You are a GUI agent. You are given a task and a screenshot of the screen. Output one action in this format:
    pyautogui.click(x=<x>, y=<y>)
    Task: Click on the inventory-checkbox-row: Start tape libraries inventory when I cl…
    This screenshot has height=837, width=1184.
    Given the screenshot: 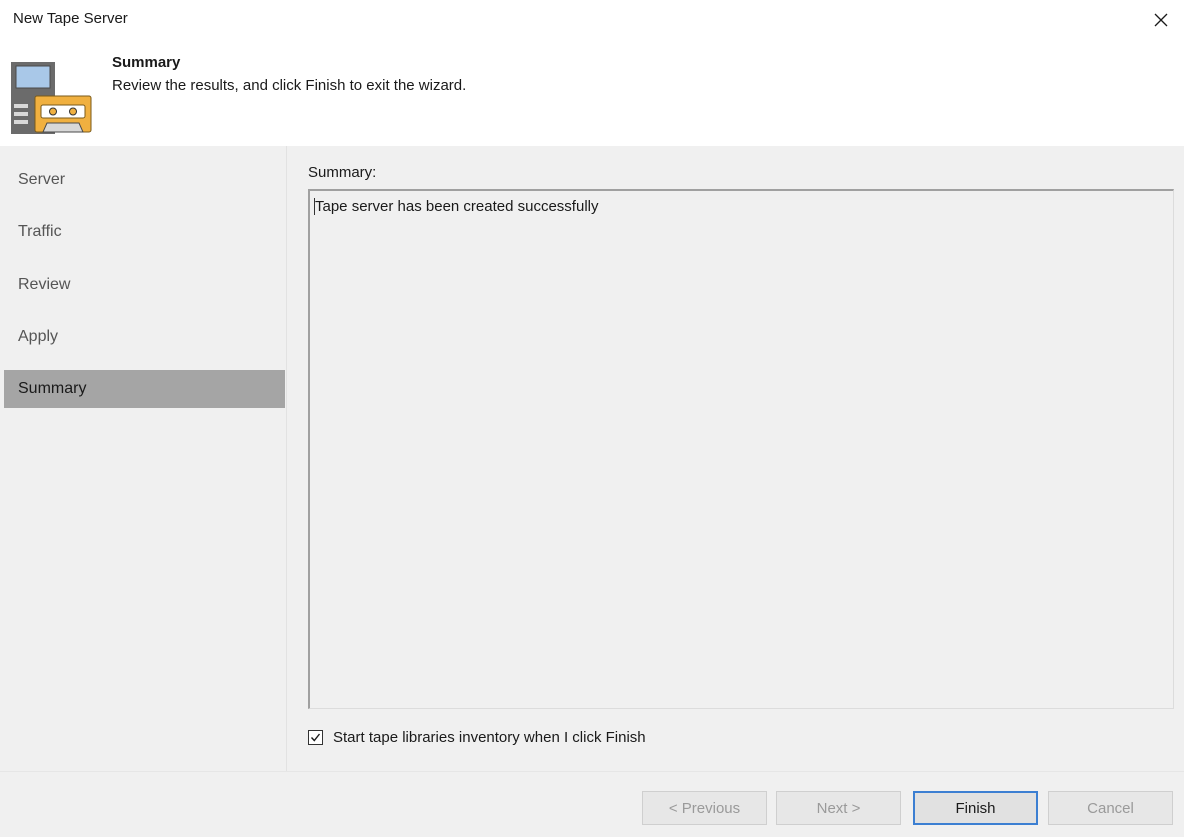 What is the action you would take?
    pyautogui.click(x=477, y=737)
    